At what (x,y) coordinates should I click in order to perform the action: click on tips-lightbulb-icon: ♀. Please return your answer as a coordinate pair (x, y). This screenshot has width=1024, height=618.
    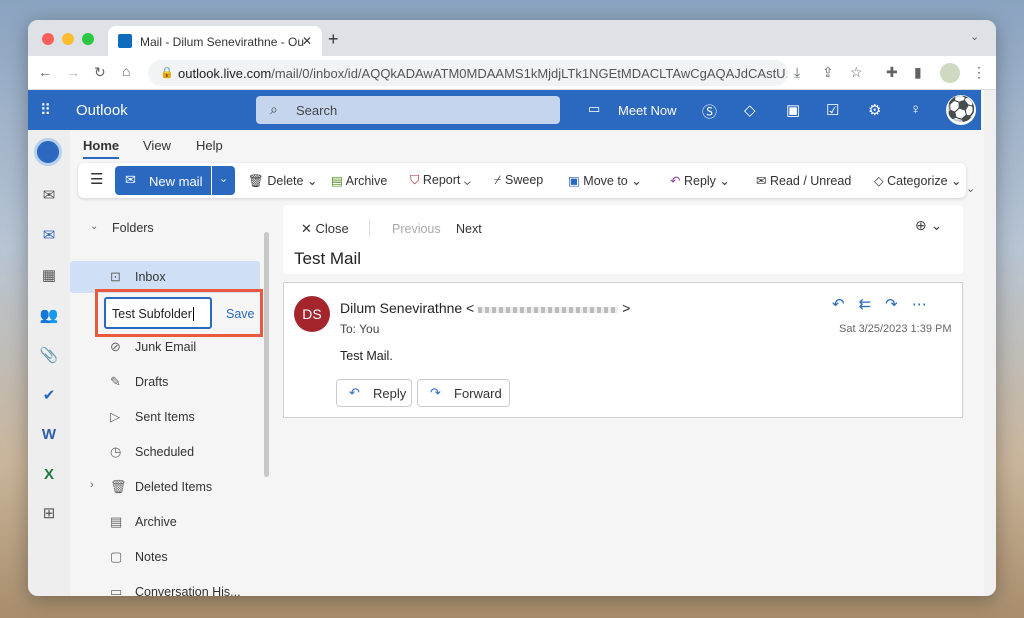
    Looking at the image, I should click on (915, 109).